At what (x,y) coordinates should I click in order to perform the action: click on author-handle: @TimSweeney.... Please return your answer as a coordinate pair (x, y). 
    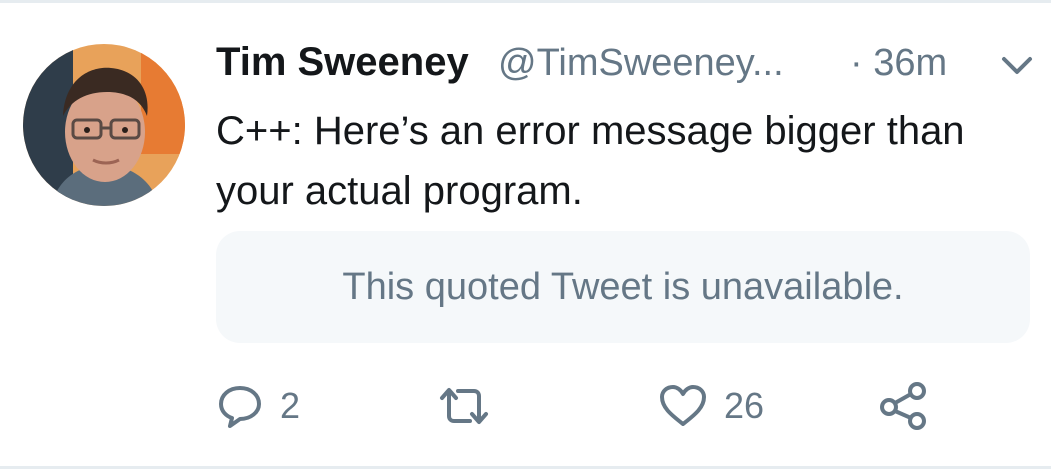
    Looking at the image, I should click on (641, 63).